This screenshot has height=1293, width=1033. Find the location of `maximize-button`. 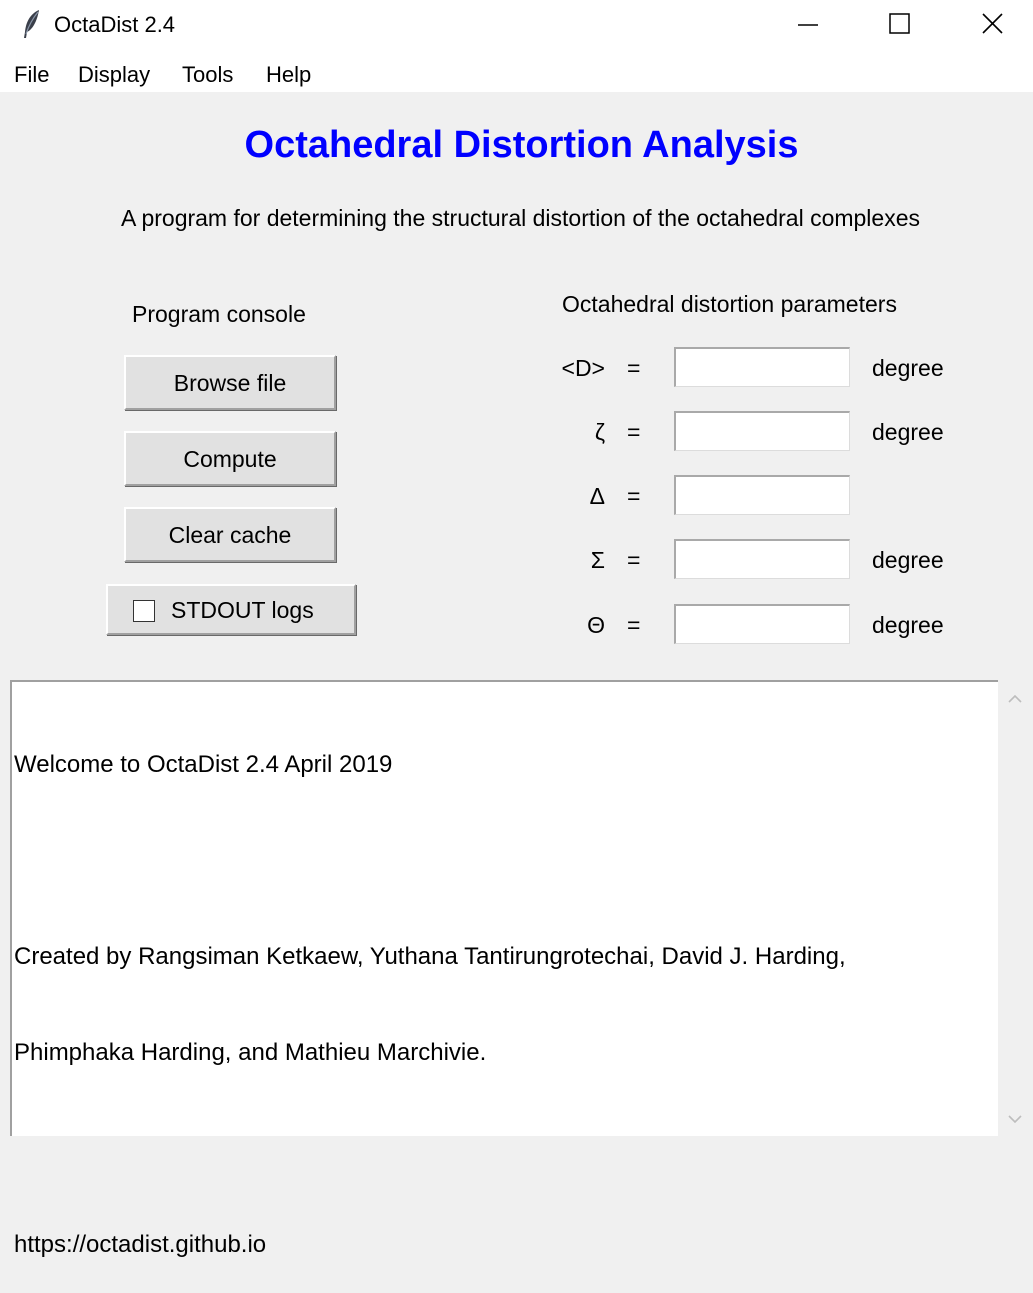

maximize-button is located at coordinates (900, 25).